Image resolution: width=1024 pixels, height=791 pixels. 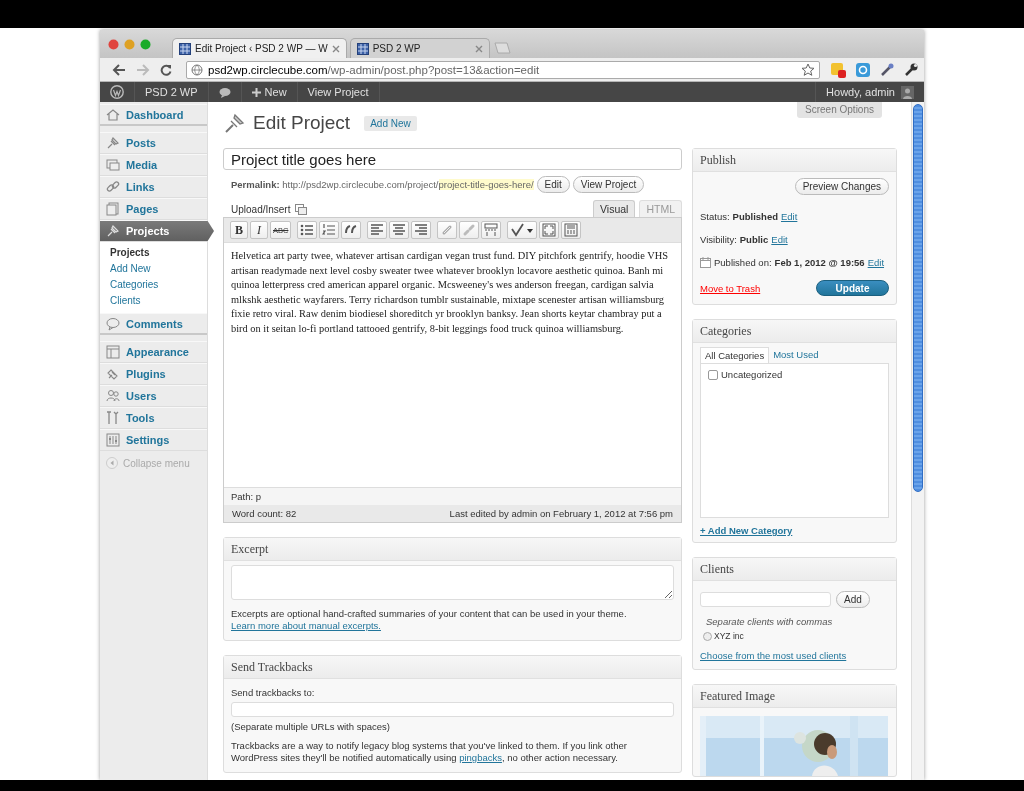 I want to click on house-icon, so click(x=113, y=114).